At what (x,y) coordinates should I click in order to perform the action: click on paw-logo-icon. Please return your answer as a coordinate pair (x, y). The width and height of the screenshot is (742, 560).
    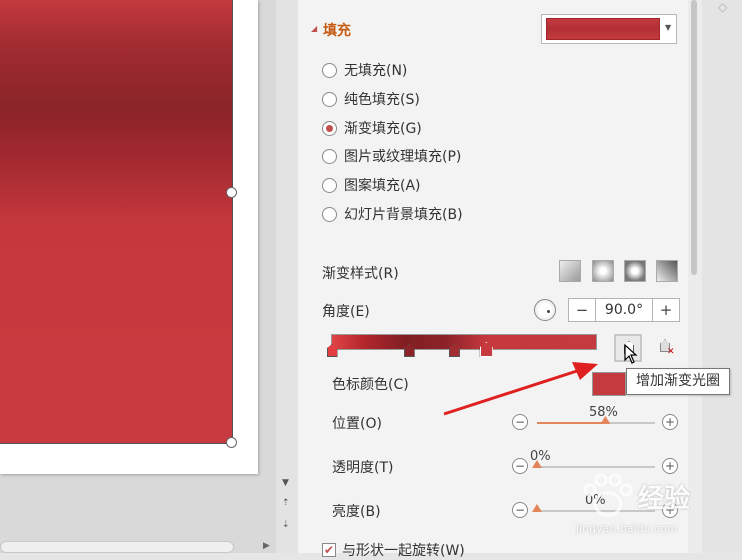
    Looking at the image, I should click on (608, 495).